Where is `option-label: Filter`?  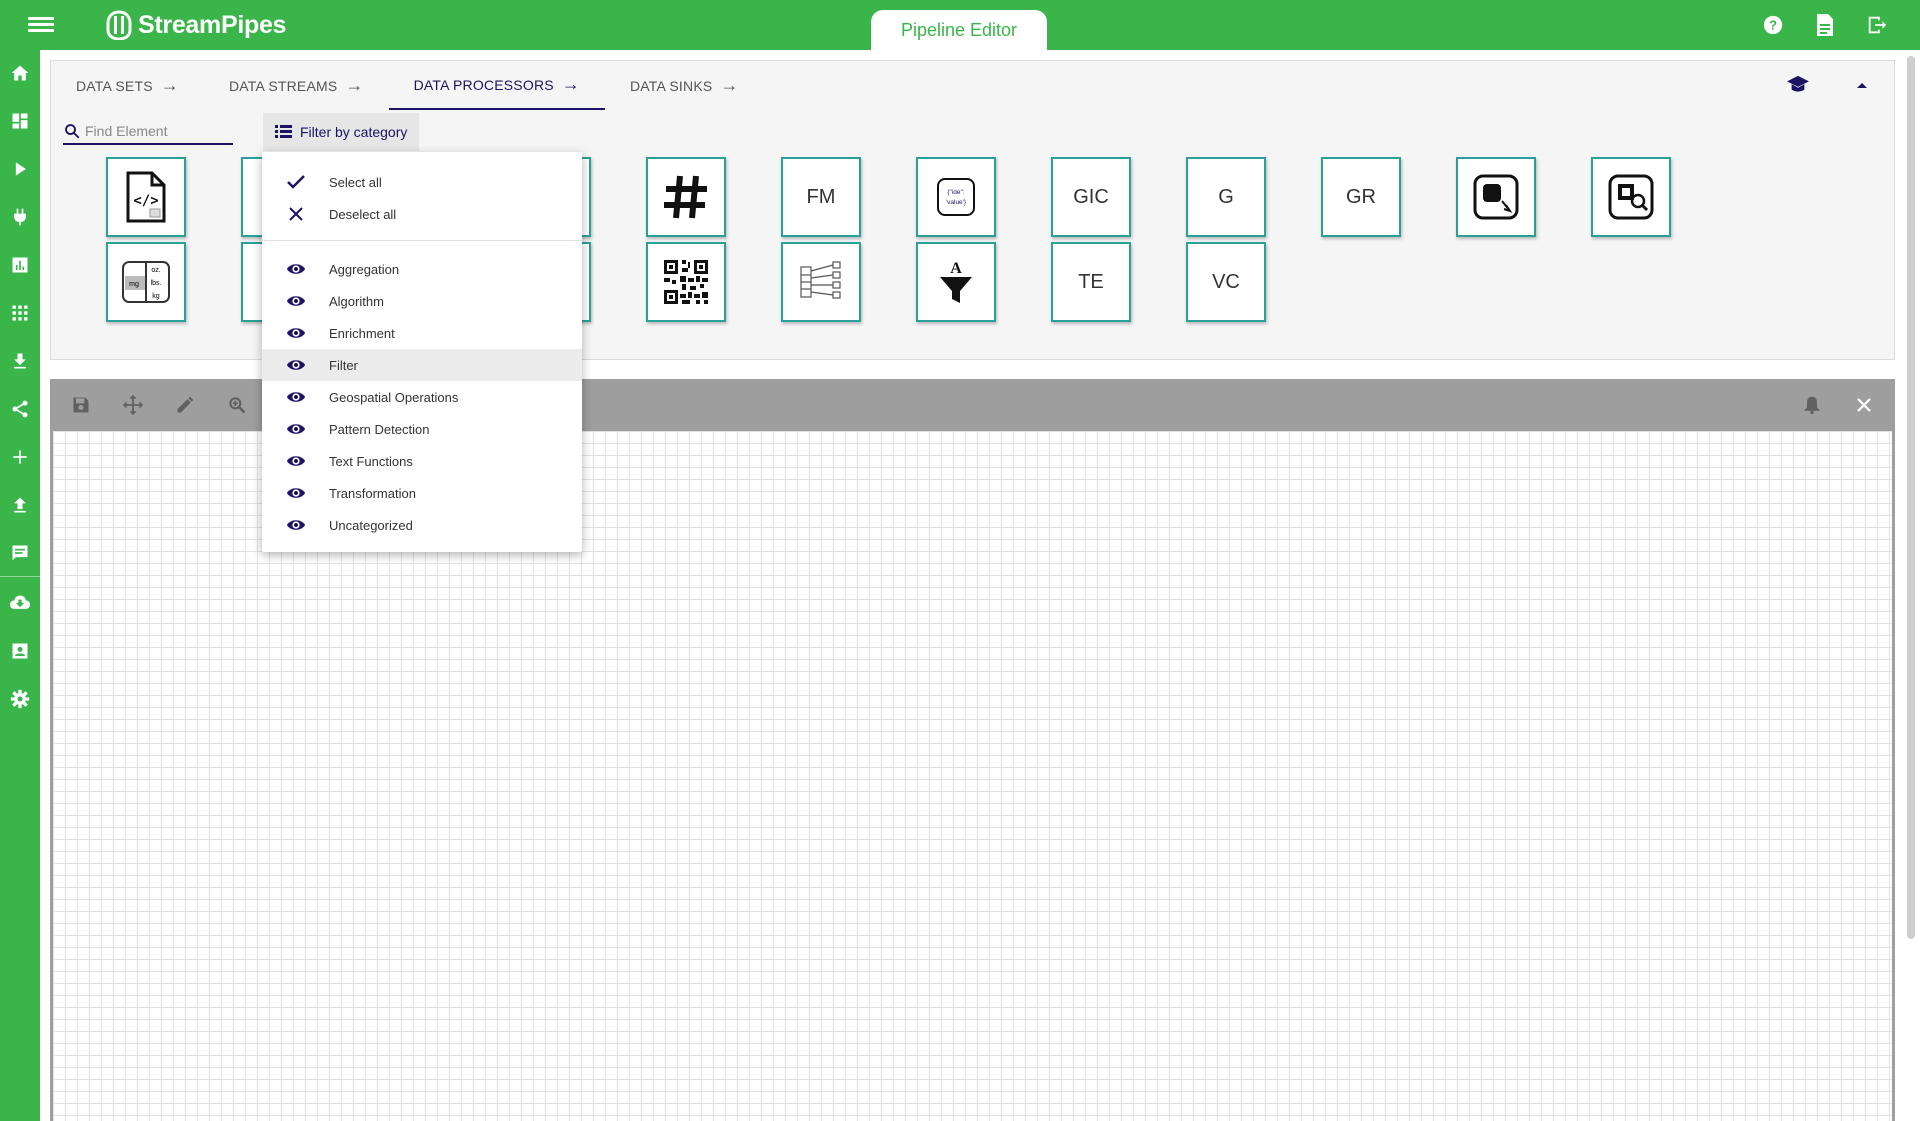
option-label: Filter is located at coordinates (343, 365).